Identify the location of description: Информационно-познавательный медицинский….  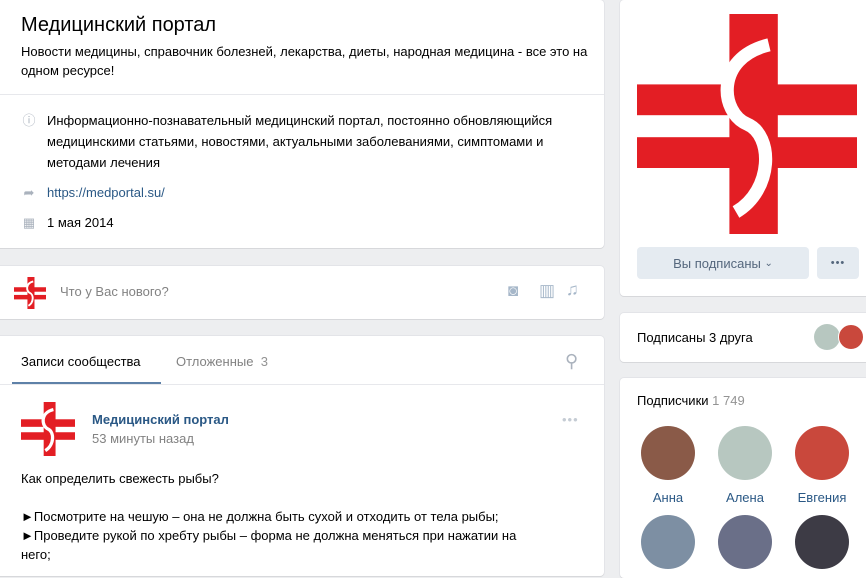
(300, 141).